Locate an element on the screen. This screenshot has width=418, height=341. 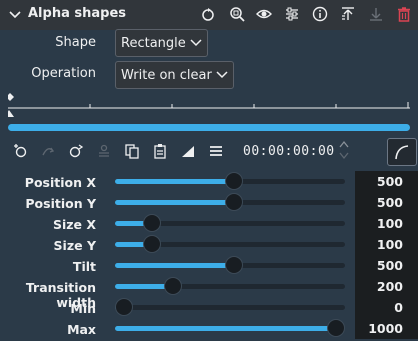
param-label: Size Y is located at coordinates (74, 245).